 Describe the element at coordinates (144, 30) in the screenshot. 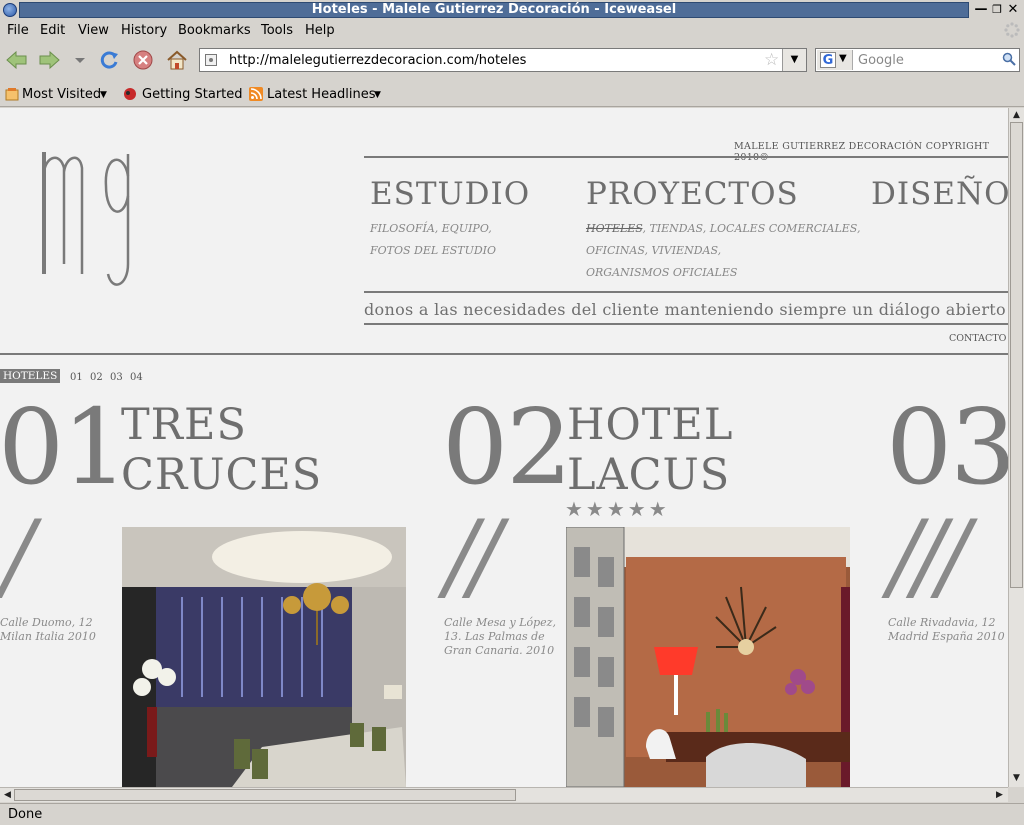

I see `menu-history: History` at that location.